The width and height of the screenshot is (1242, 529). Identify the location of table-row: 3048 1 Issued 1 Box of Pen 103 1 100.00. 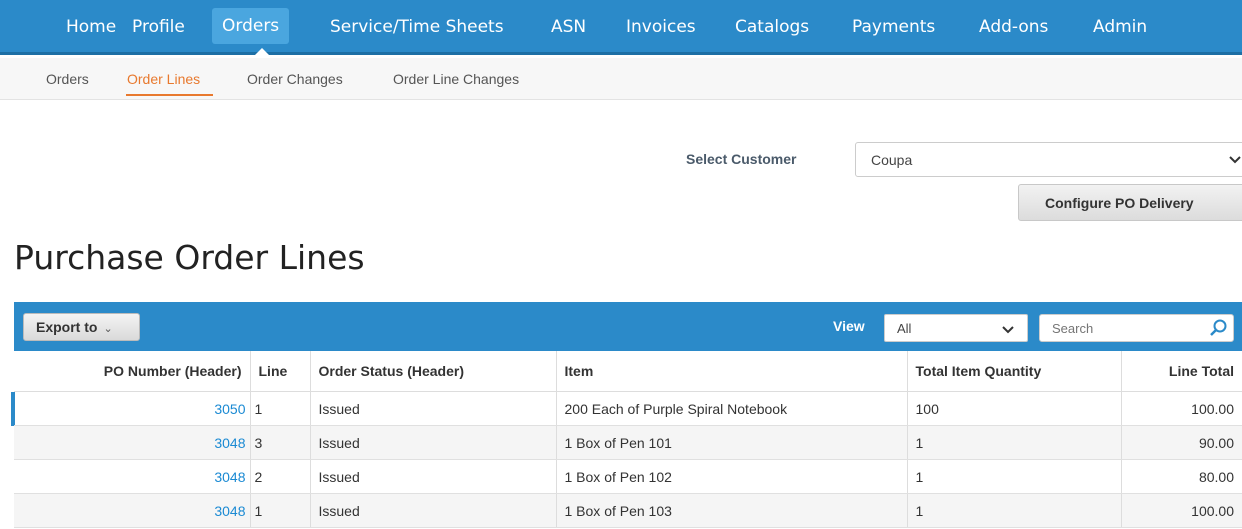
(628, 510).